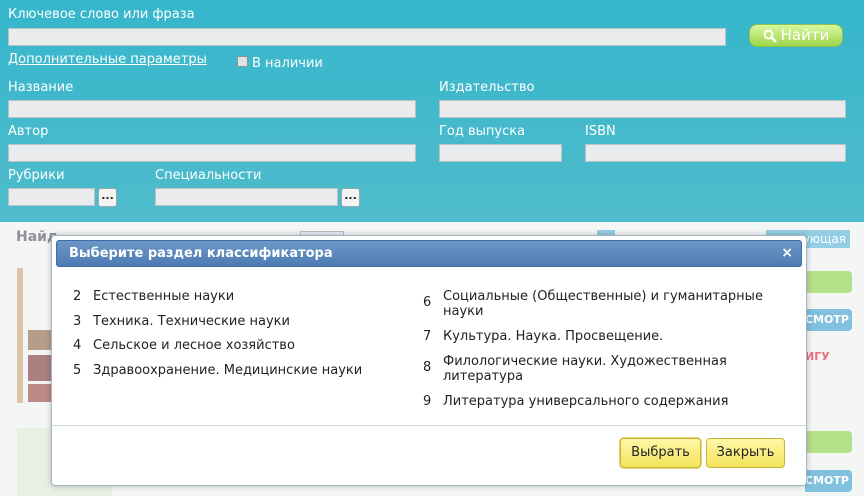 Image resolution: width=864 pixels, height=496 pixels. What do you see at coordinates (212, 153) in the screenshot?
I see `author-input` at bounding box center [212, 153].